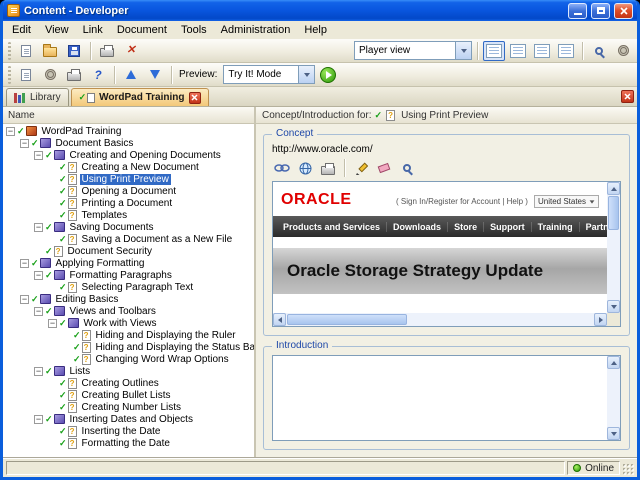 The width and height of the screenshot is (640, 480). I want to click on print-concept-button, so click(328, 168).